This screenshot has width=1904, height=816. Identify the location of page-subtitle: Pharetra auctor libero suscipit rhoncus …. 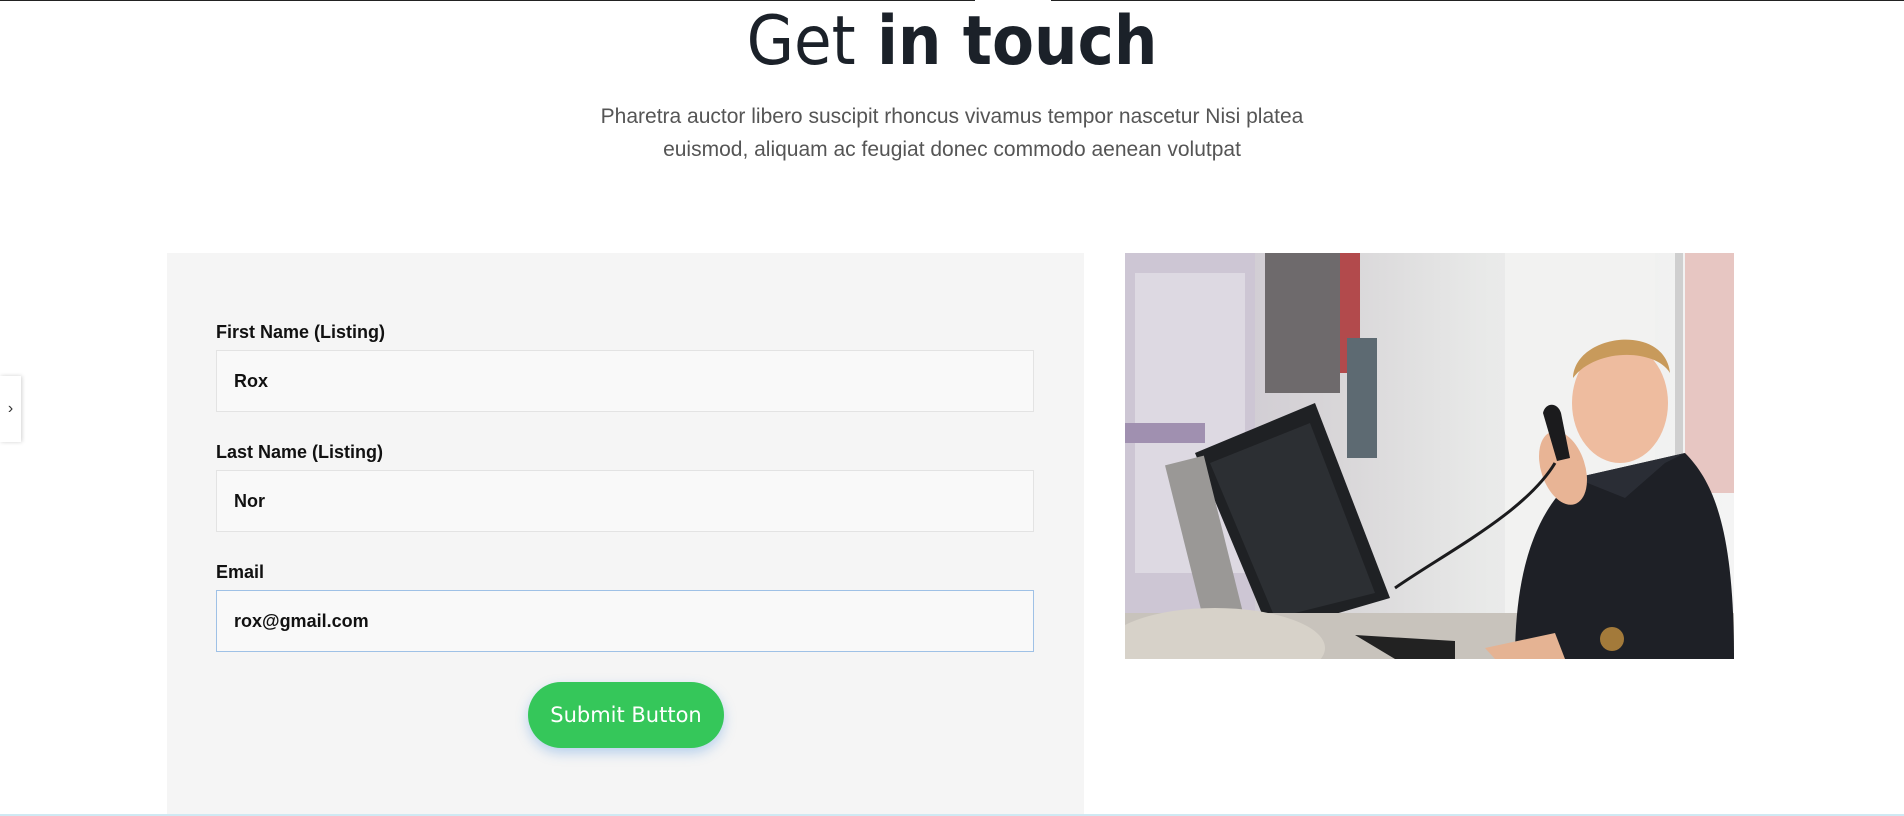
(952, 133).